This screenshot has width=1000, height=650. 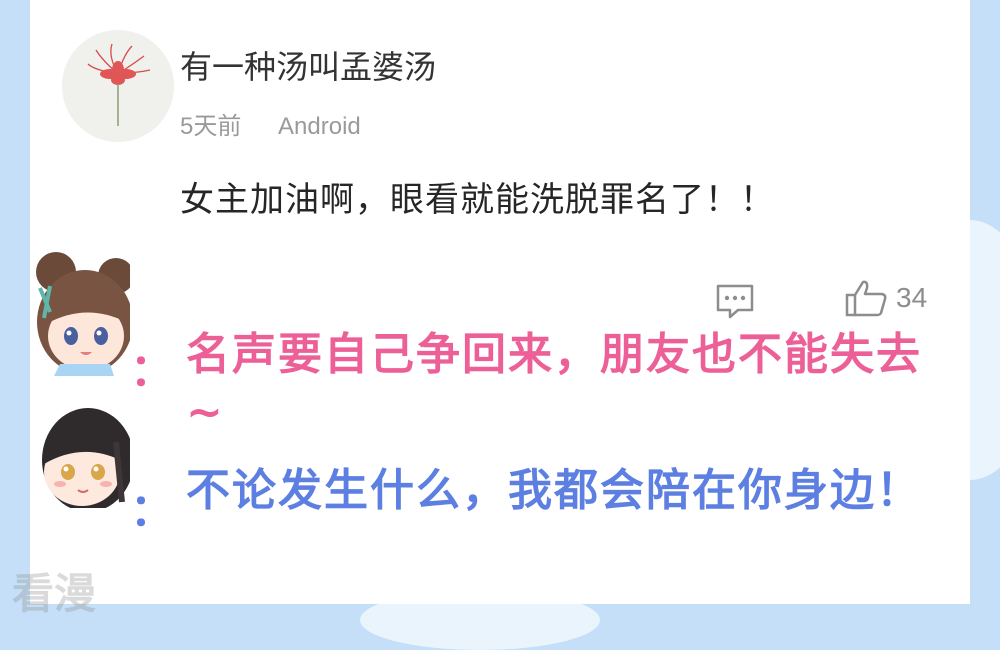 I want to click on dialogue-line-2: 不论发生什么，我都会陪在你身边！, so click(x=554, y=490).